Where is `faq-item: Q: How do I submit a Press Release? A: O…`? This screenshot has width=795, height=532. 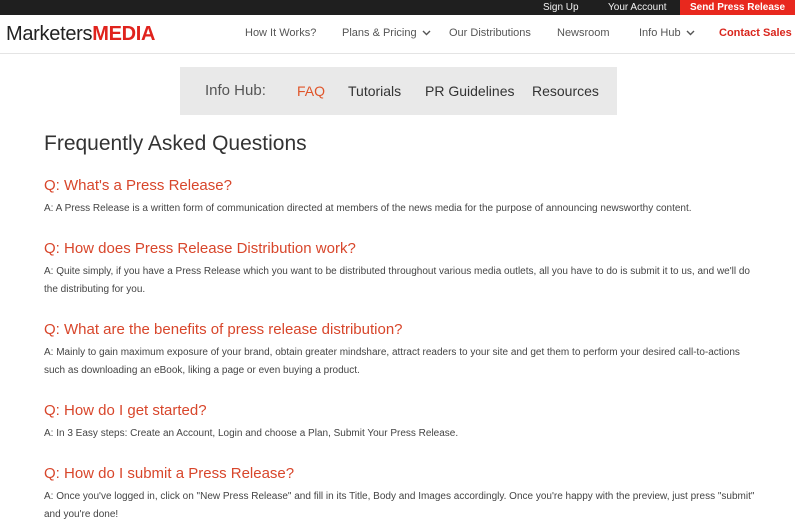
faq-item: Q: How do I submit a Press Release? A: O… is located at coordinates (400, 494).